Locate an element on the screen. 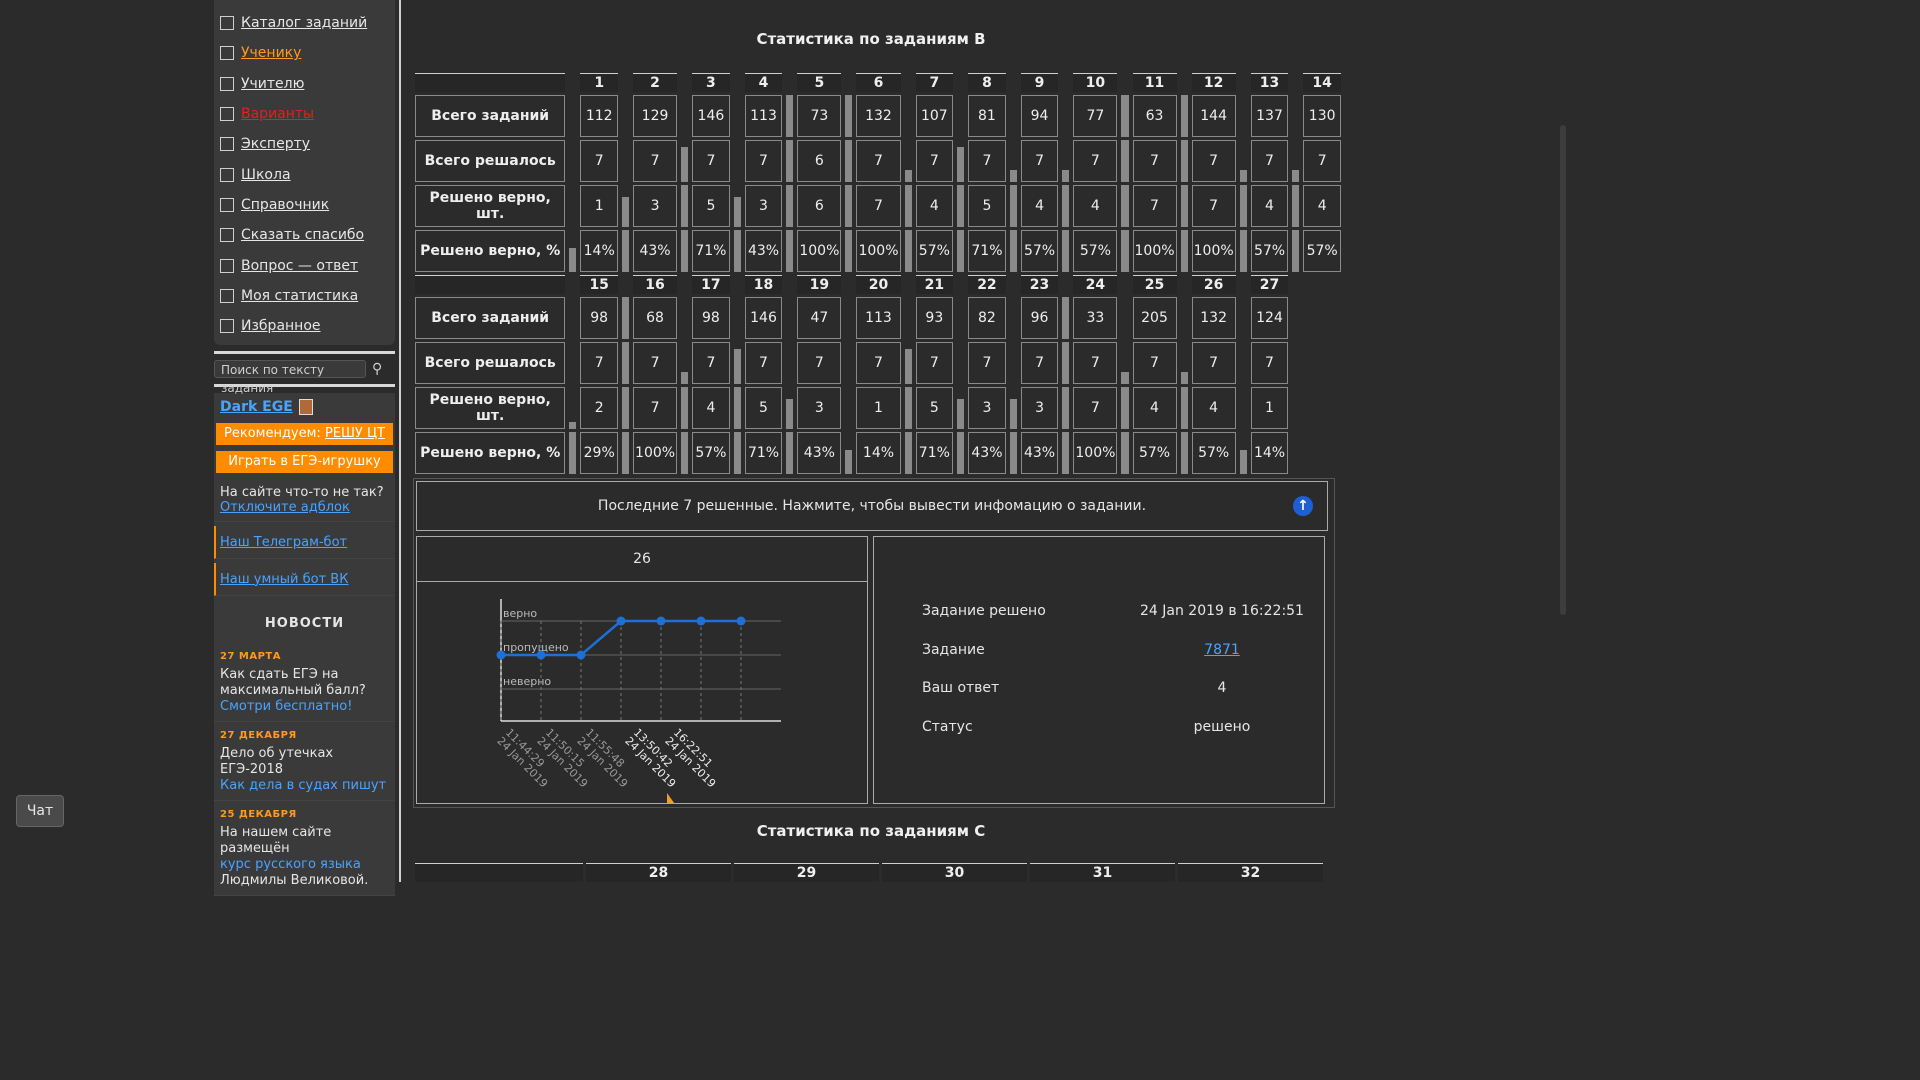 The width and height of the screenshot is (1920, 1080). menu-item: Вопрос — ответ is located at coordinates (304, 265).